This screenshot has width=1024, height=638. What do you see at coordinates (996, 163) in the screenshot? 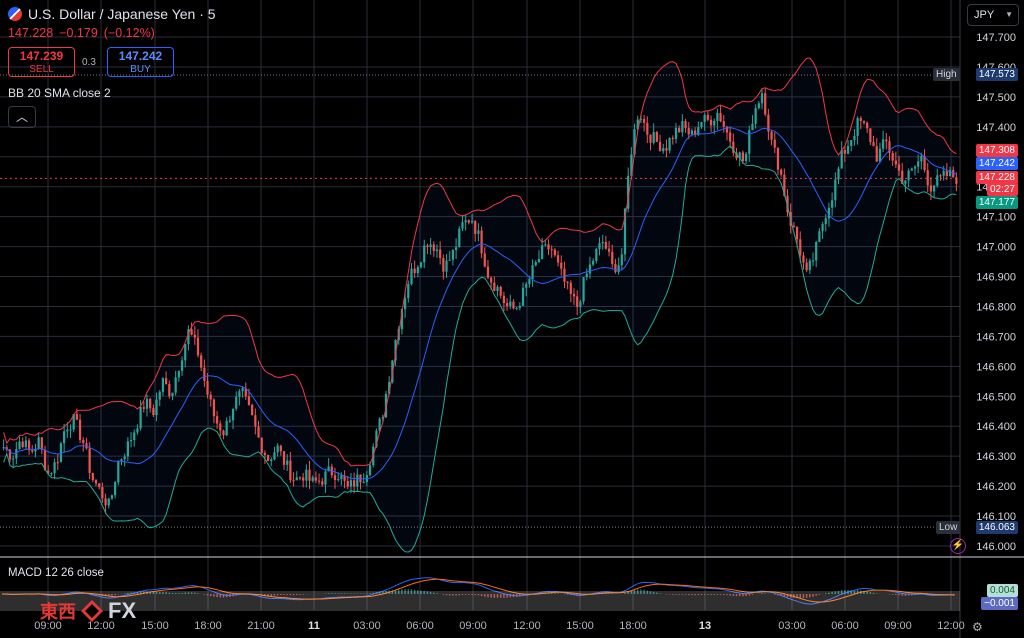
I see `basis-band-value: 147.242` at bounding box center [996, 163].